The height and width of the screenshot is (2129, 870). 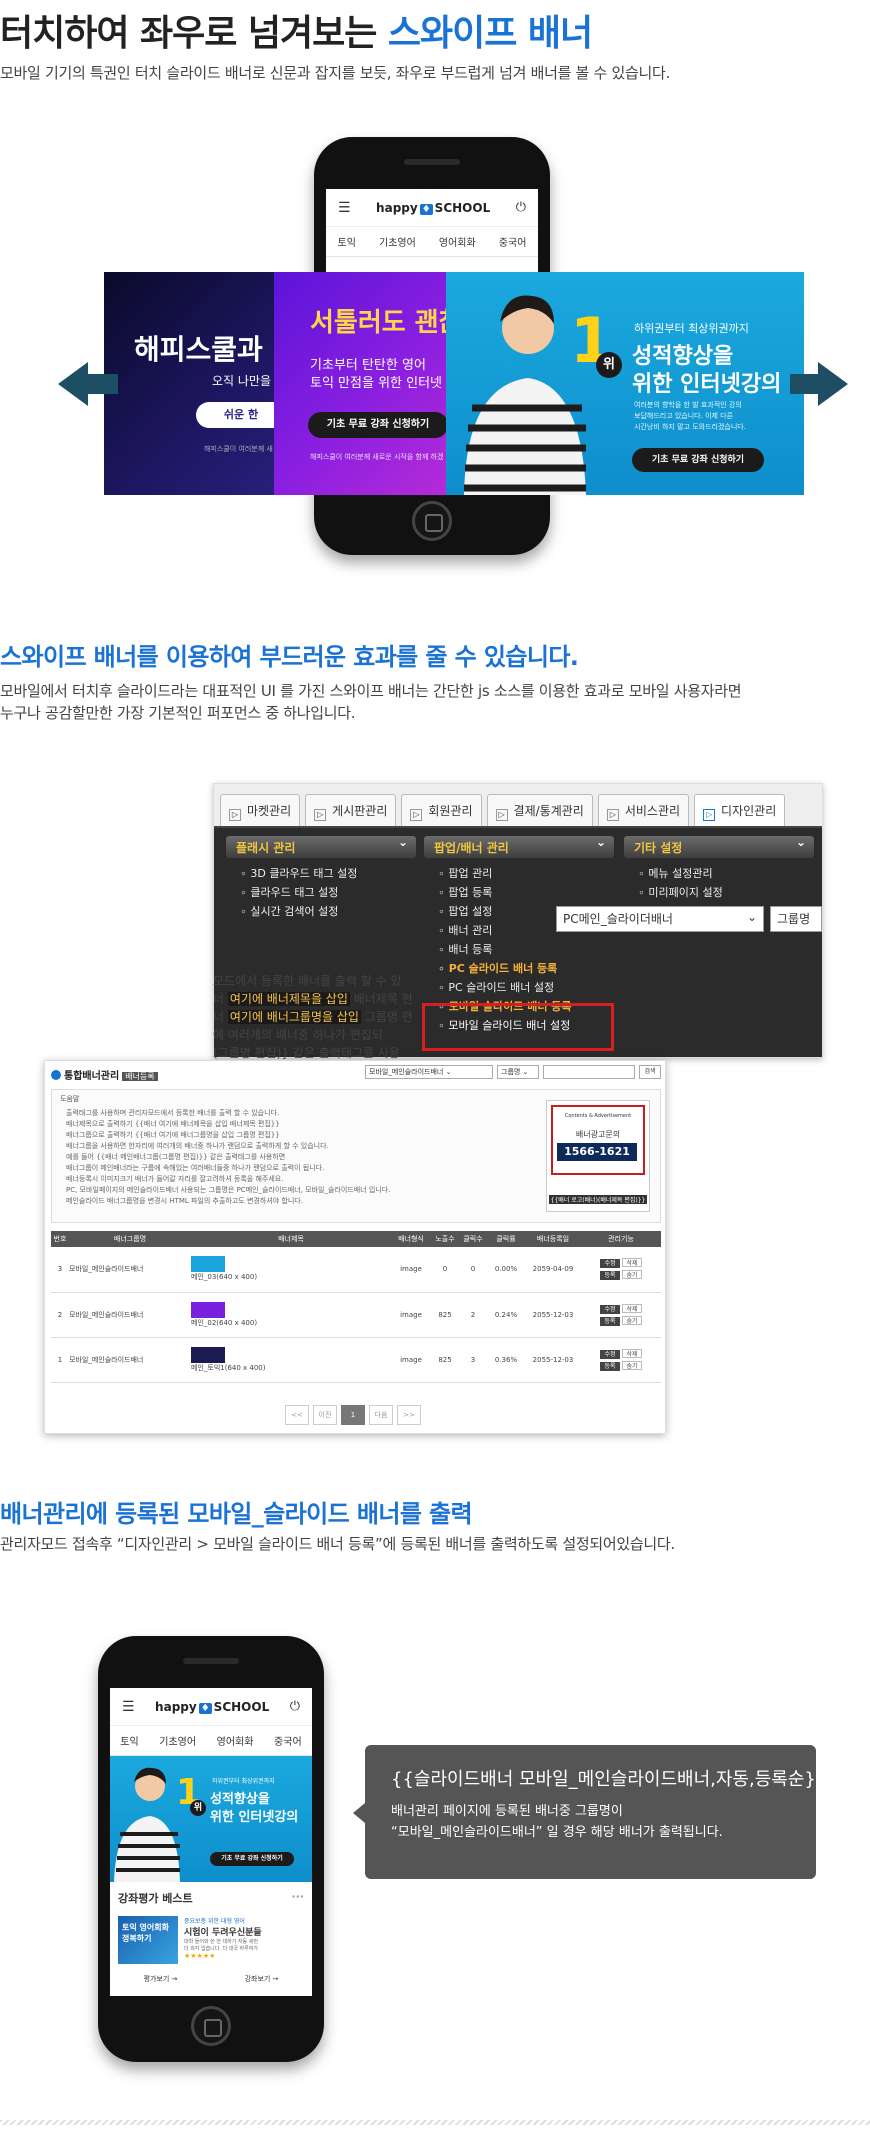 I want to click on menu-item: 3D 클라우드 태그 설정, so click(x=321, y=873).